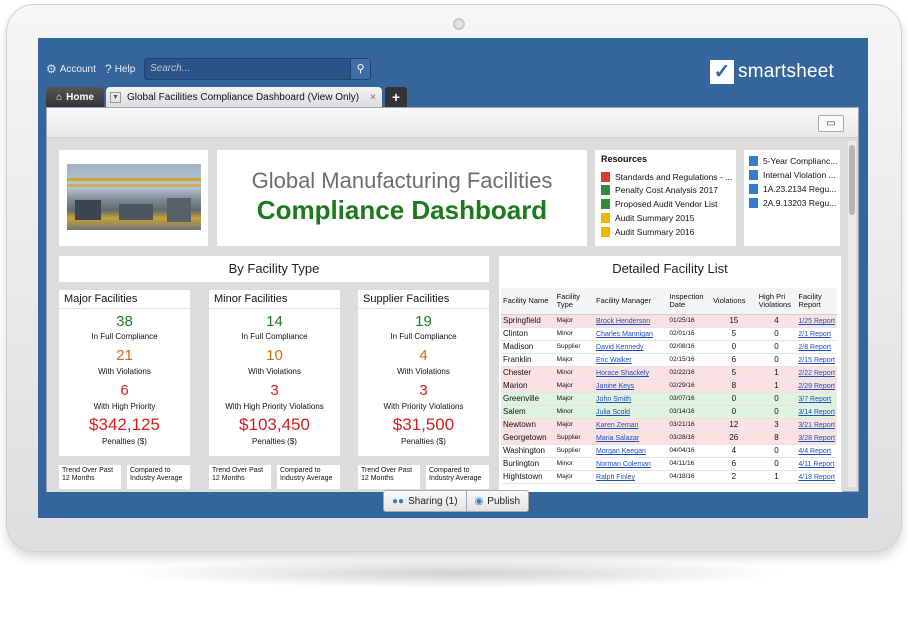 The image size is (908, 640). I want to click on help-menu: ? Help, so click(120, 69).